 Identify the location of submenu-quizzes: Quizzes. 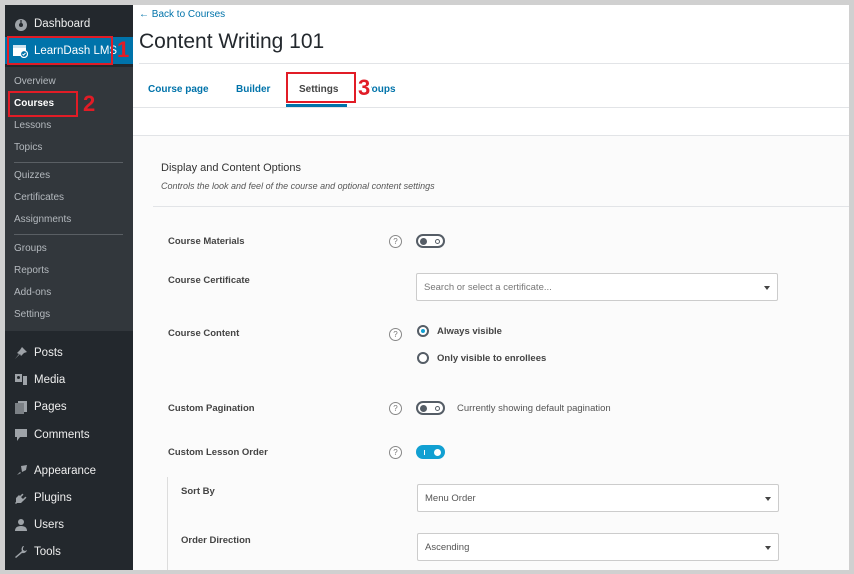
(32, 175).